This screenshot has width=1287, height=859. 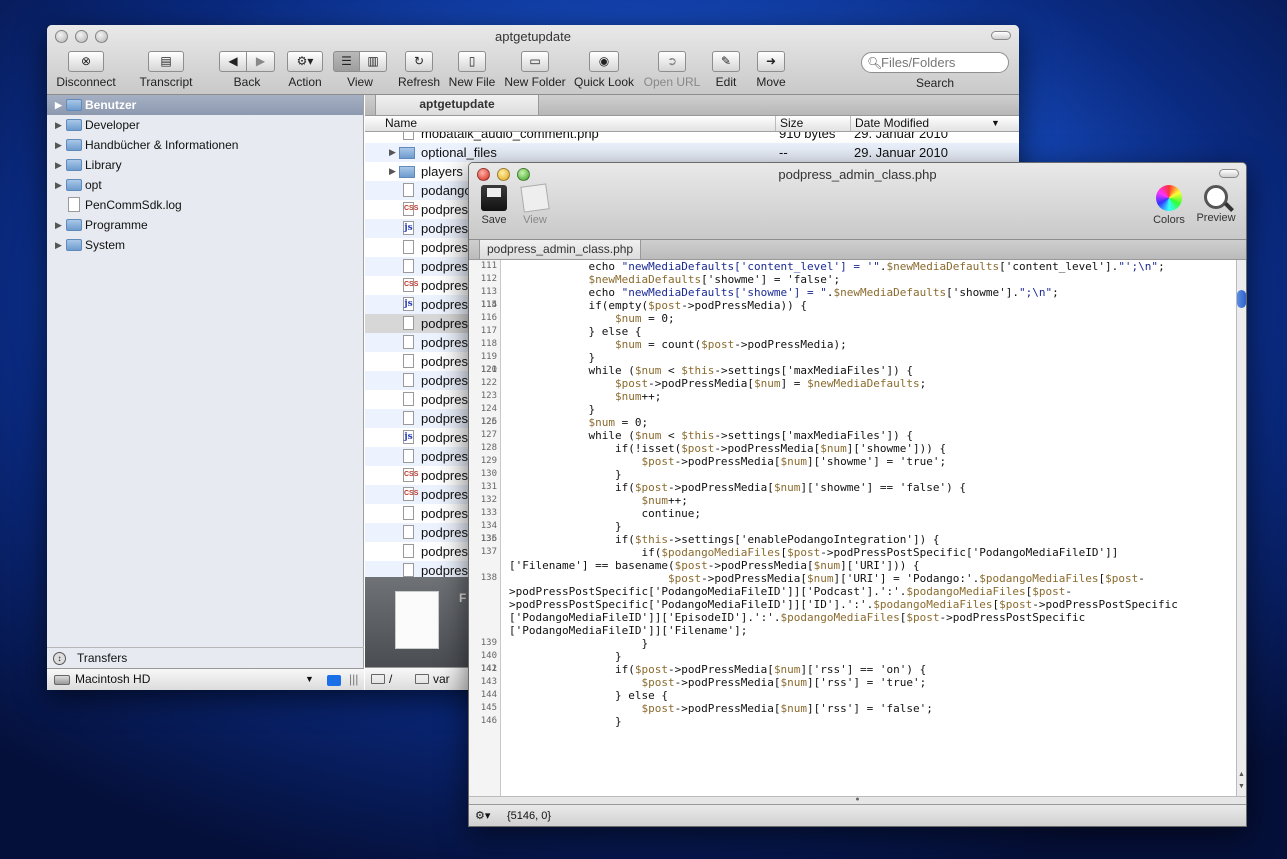 I want to click on scroll-down-arrow-icon: ▼, so click(x=1241, y=786).